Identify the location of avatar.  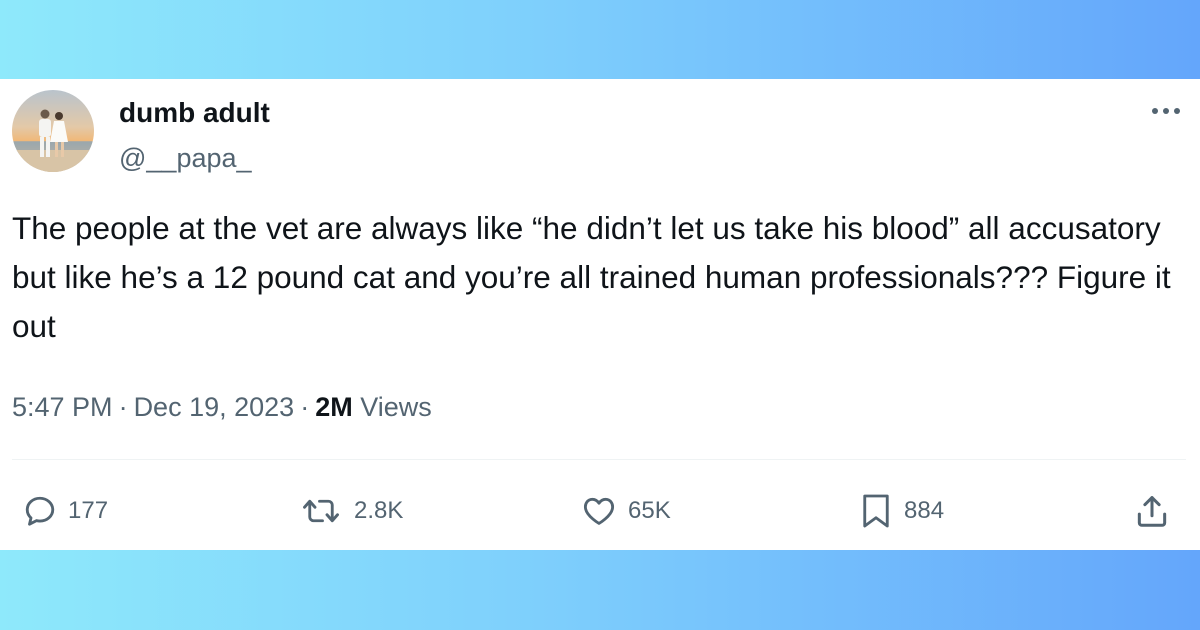
(53, 131).